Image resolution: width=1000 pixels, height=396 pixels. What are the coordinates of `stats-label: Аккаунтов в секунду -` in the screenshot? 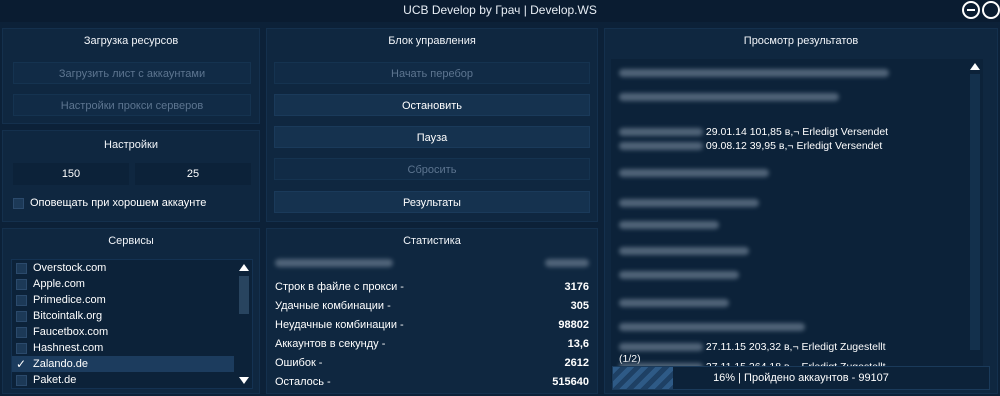 It's located at (330, 344).